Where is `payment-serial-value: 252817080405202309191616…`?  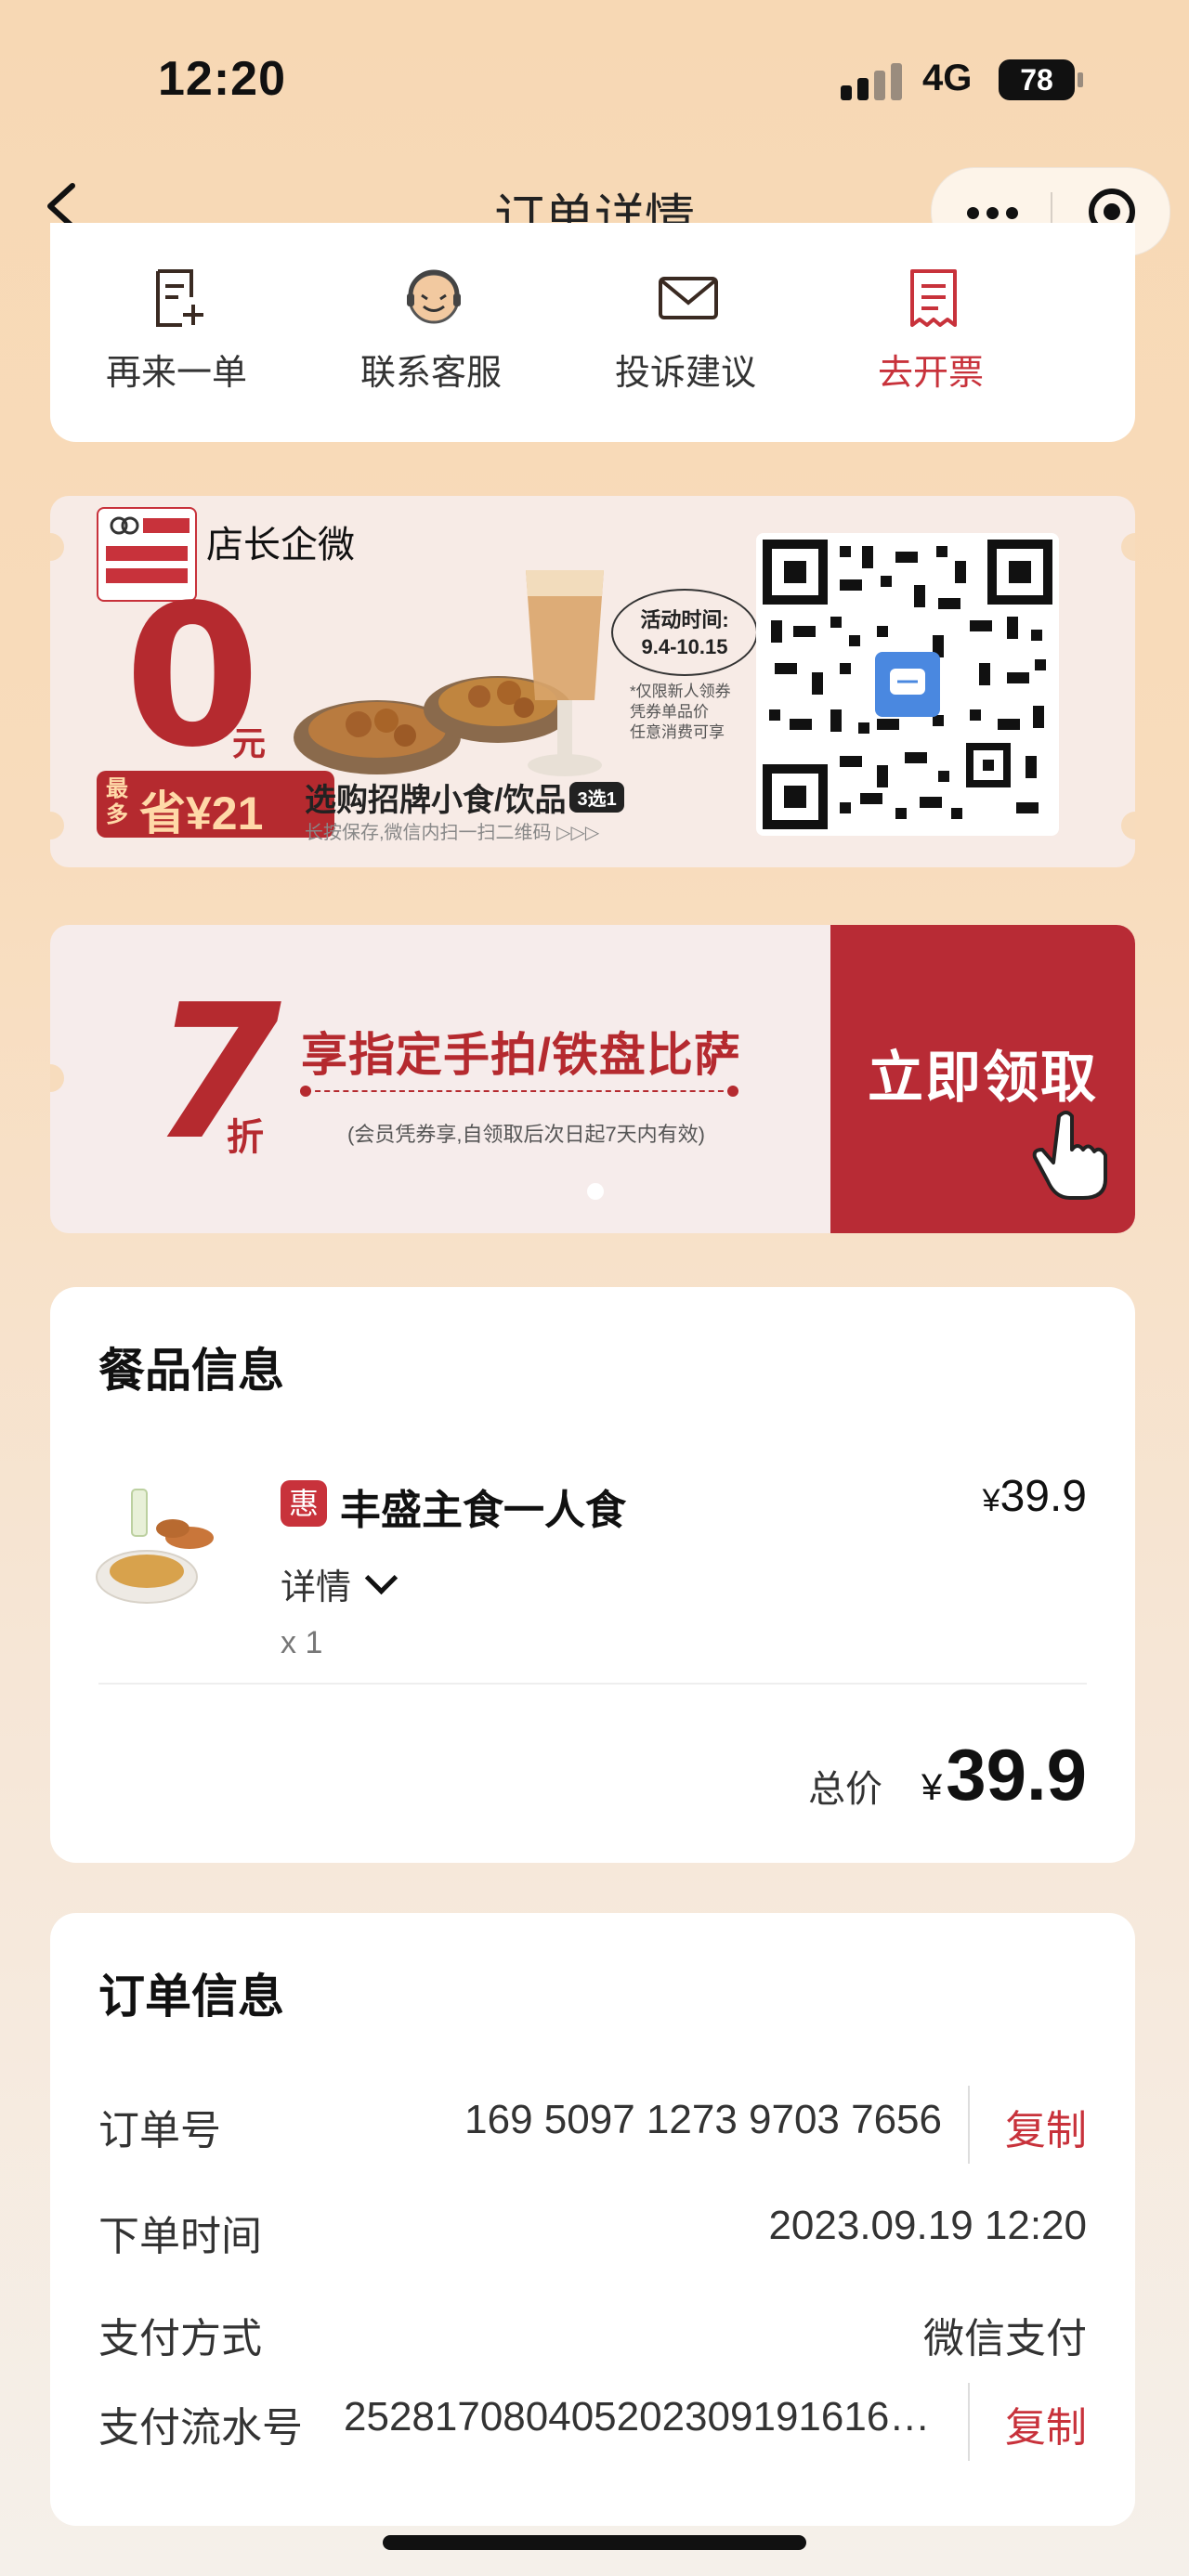
payment-serial-value: 252817080405202309191616… is located at coordinates (637, 2416).